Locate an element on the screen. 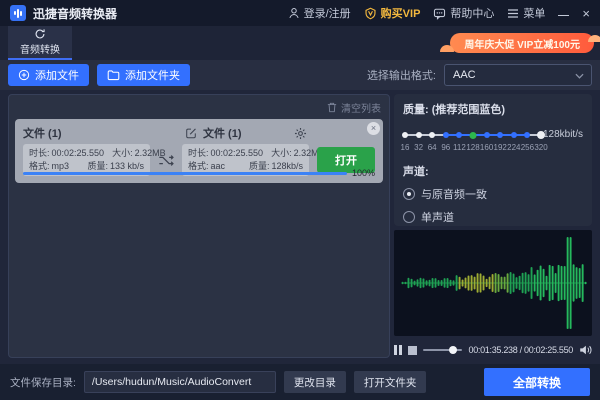  bitrate-slider: 16 32 64 96 112 128 160 192 224 256 320 is located at coordinates (474, 142).